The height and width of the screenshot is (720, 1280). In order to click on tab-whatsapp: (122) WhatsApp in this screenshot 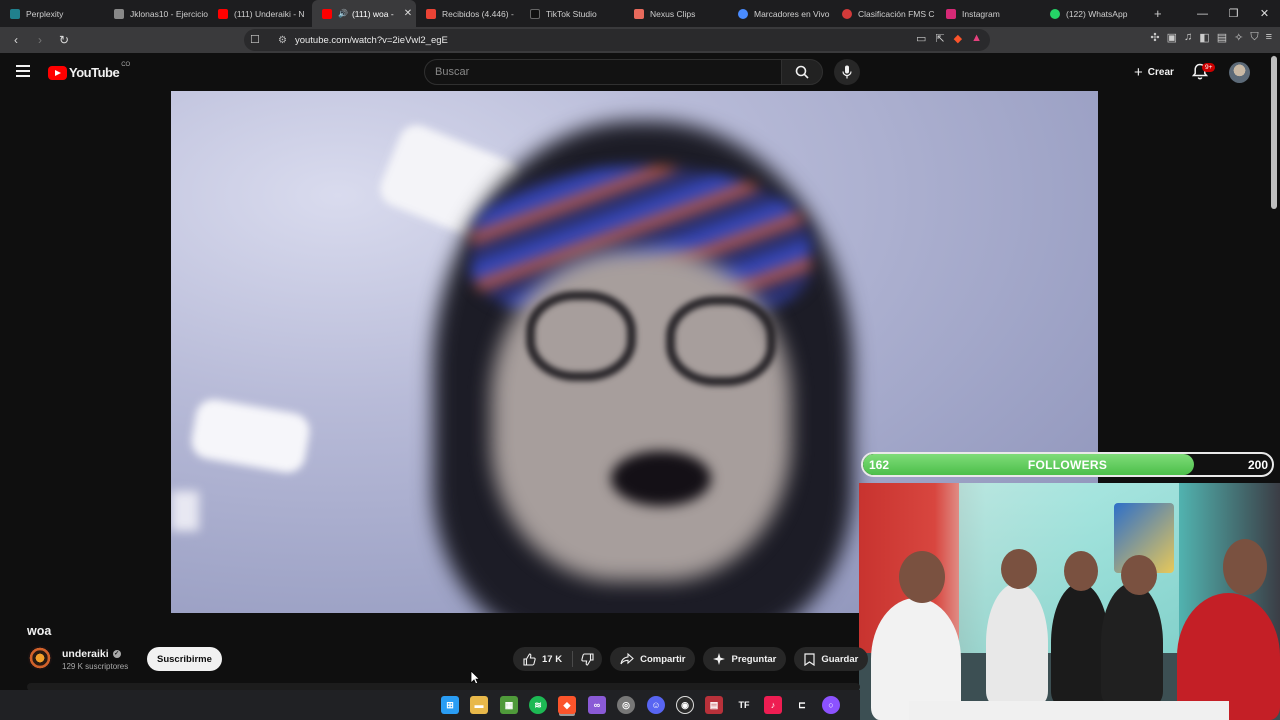, I will do `click(1092, 13)`.